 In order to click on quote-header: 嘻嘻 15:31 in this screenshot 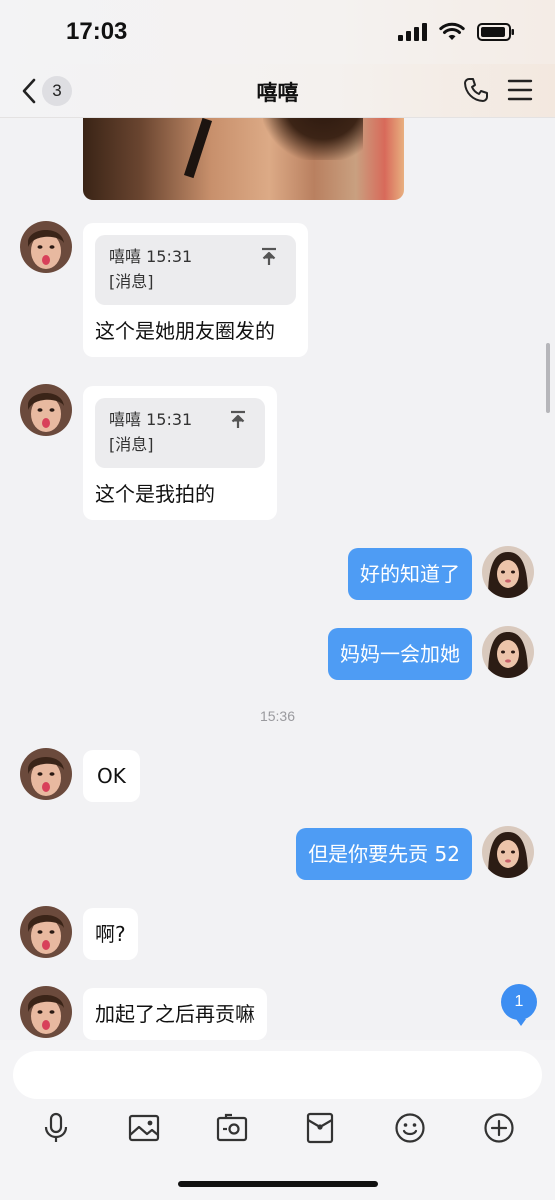, I will do `click(151, 256)`.